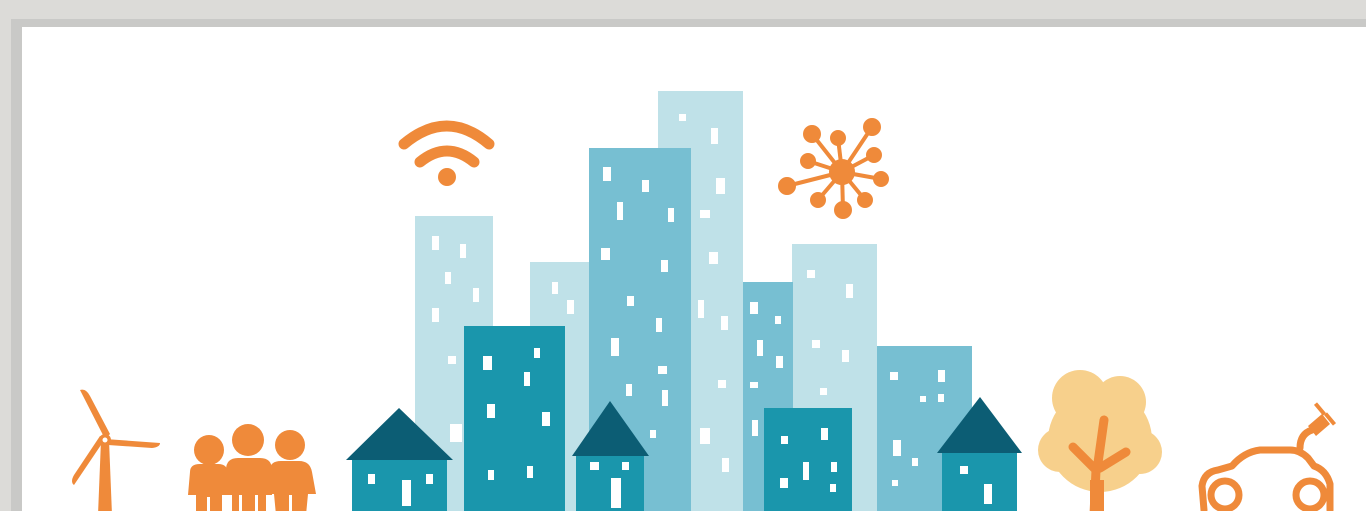  I want to click on electric-car-icon, so click(1267, 456).